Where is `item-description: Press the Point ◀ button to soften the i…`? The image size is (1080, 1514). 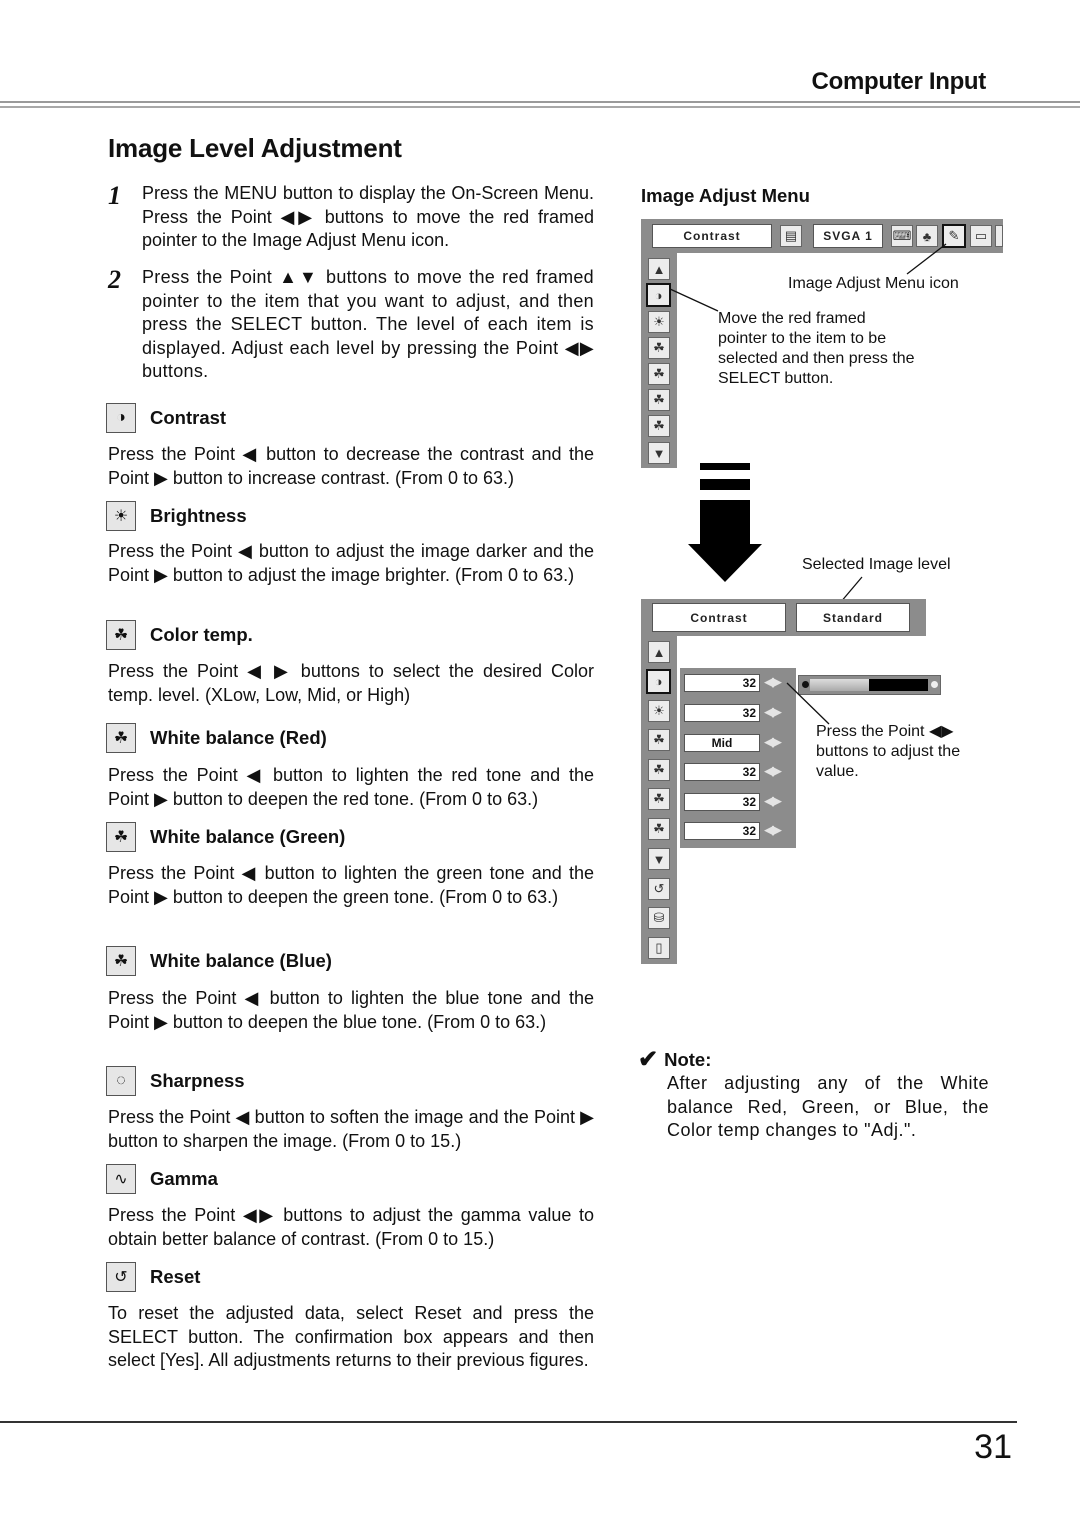 item-description: Press the Point ◀ button to soften the i… is located at coordinates (351, 1129).